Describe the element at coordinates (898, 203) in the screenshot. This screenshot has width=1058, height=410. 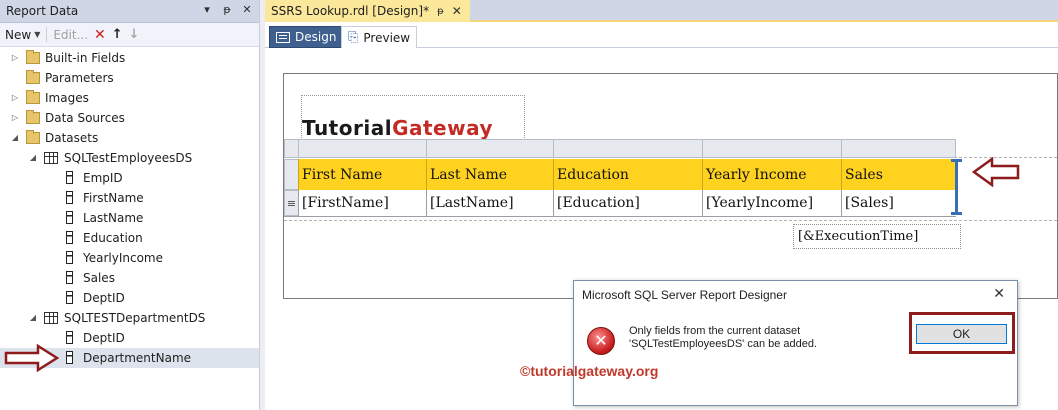
I see `detail-cell: [Sales]` at that location.